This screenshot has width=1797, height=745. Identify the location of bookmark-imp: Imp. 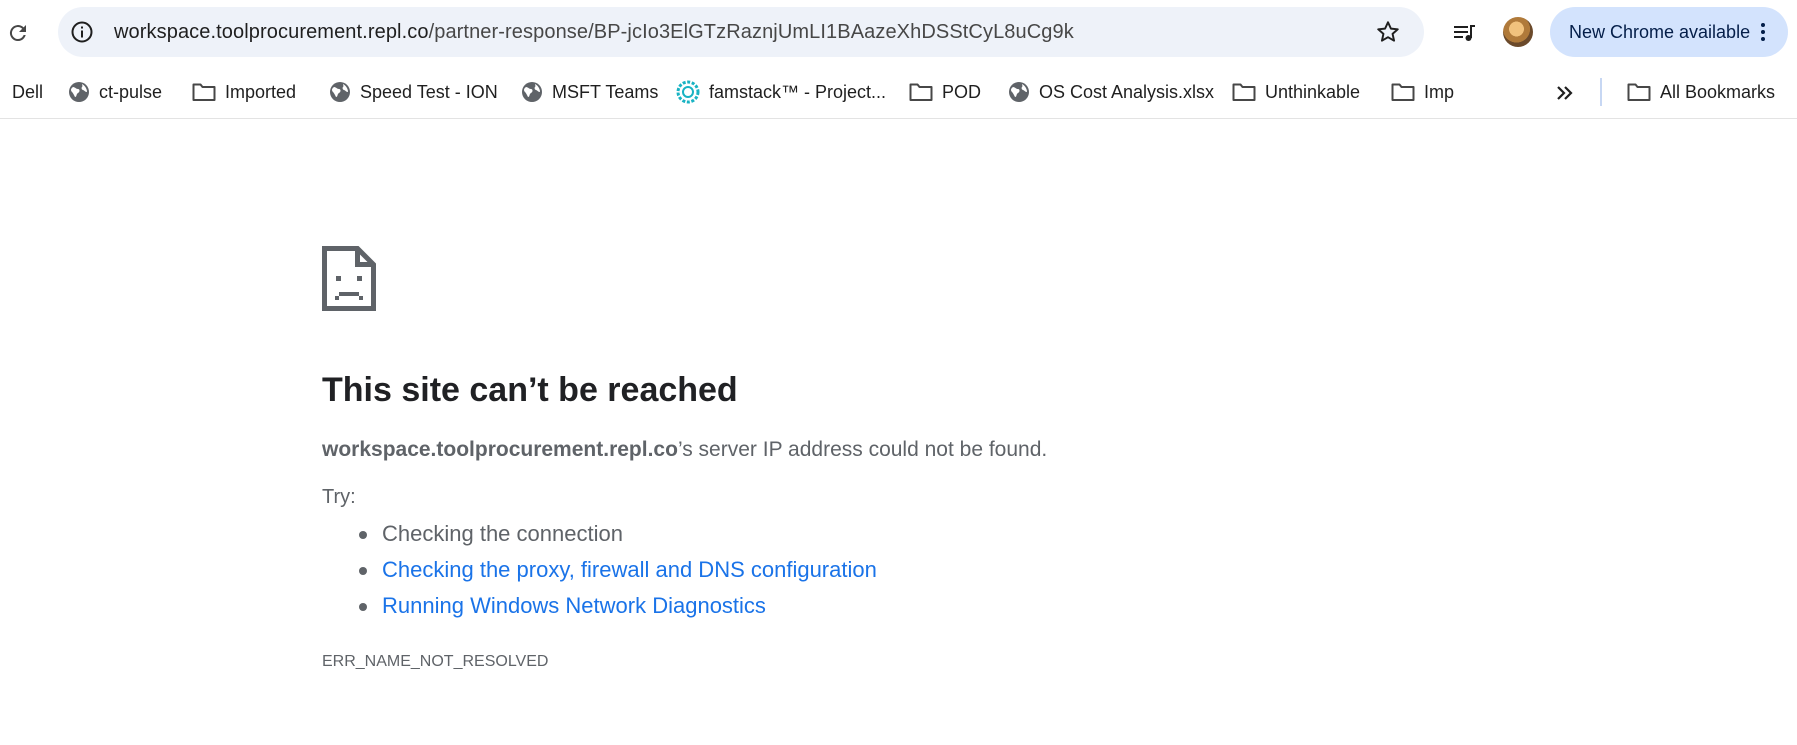
(1422, 92).